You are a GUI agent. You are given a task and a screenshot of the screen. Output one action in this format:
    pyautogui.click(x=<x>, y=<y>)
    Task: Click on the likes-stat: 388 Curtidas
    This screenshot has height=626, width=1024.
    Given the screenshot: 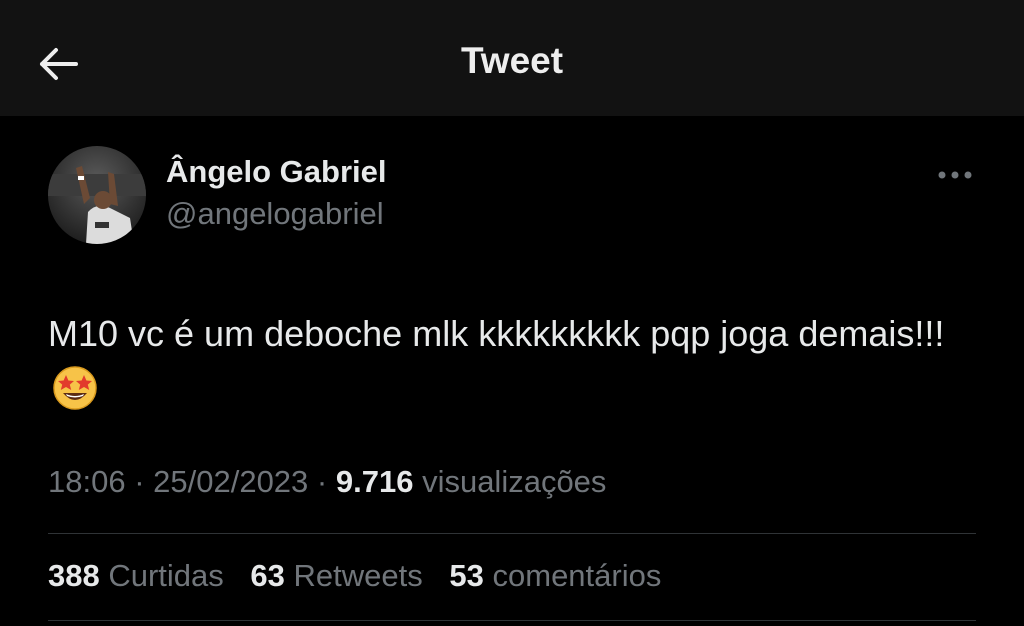 What is the action you would take?
    pyautogui.click(x=136, y=575)
    